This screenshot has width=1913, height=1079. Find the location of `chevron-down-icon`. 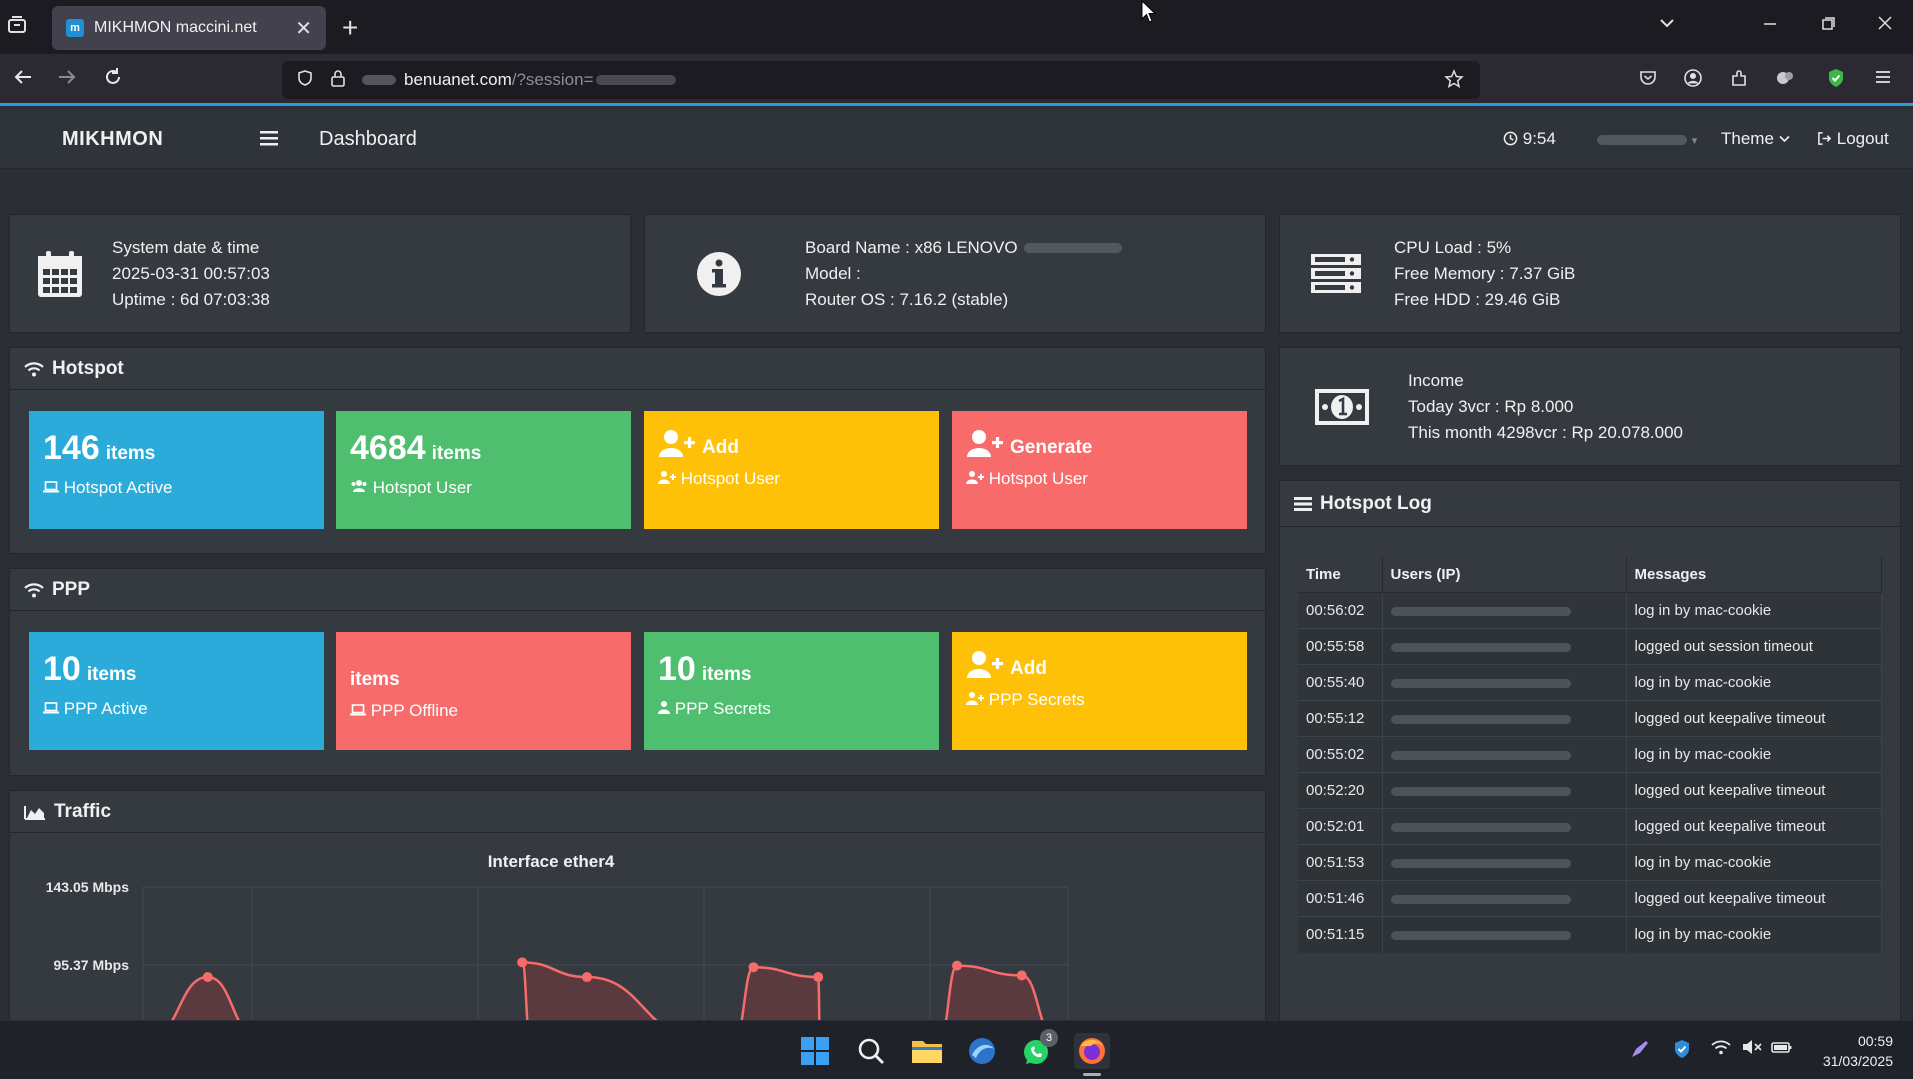

chevron-down-icon is located at coordinates (1784, 139).